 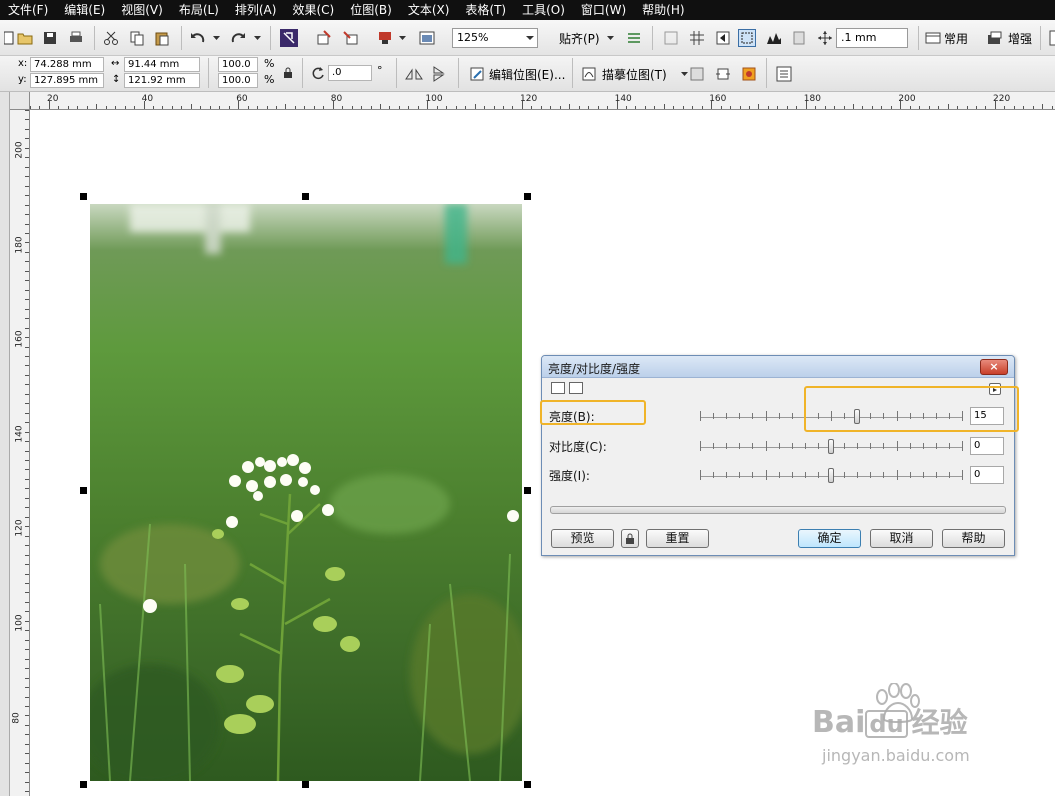 What do you see at coordinates (414, 74) in the screenshot?
I see `mirror-horizontal-icon` at bounding box center [414, 74].